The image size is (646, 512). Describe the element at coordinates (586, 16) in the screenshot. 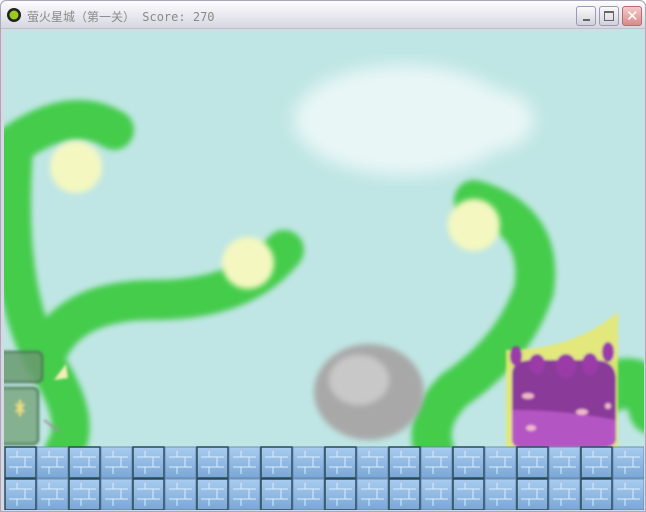

I see `minimize-button` at that location.